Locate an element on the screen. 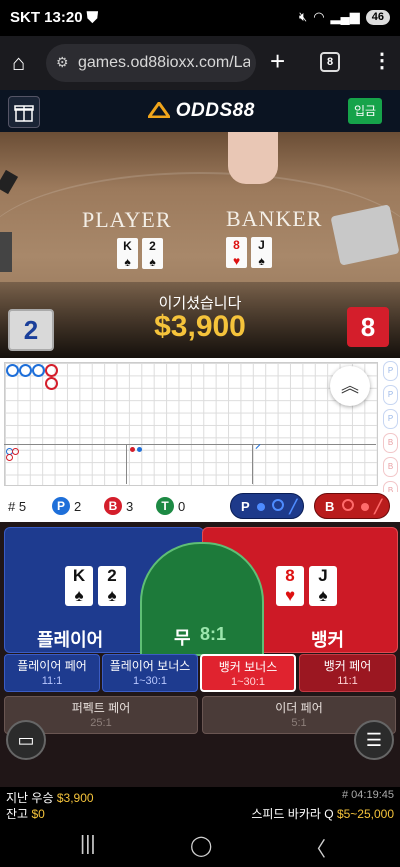 The height and width of the screenshot is (867, 400). deposit-button: 입금 is located at coordinates (365, 111).